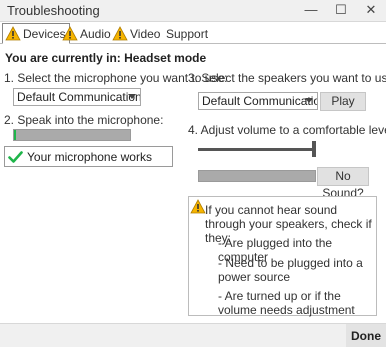  Describe the element at coordinates (314, 149) in the screenshot. I see `volume-slider-thumb` at that location.